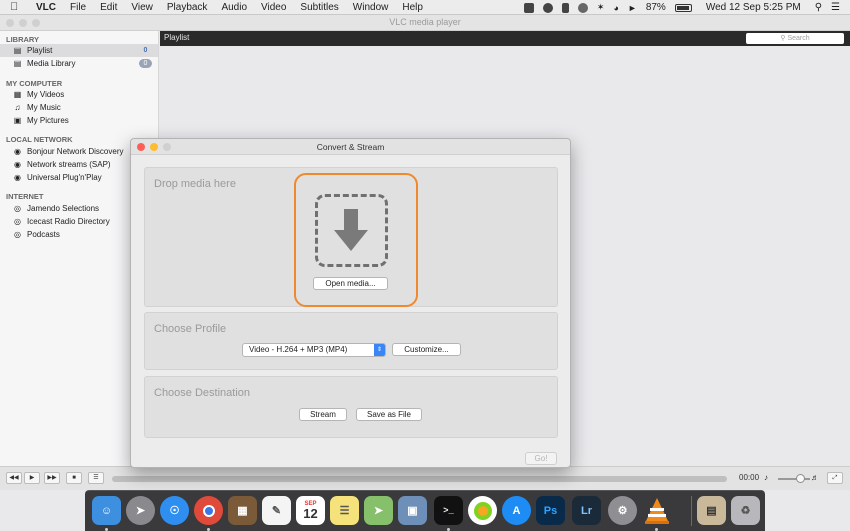 The width and height of the screenshot is (850, 531). I want to click on wifi-icon: ◕, so click(615, 8).